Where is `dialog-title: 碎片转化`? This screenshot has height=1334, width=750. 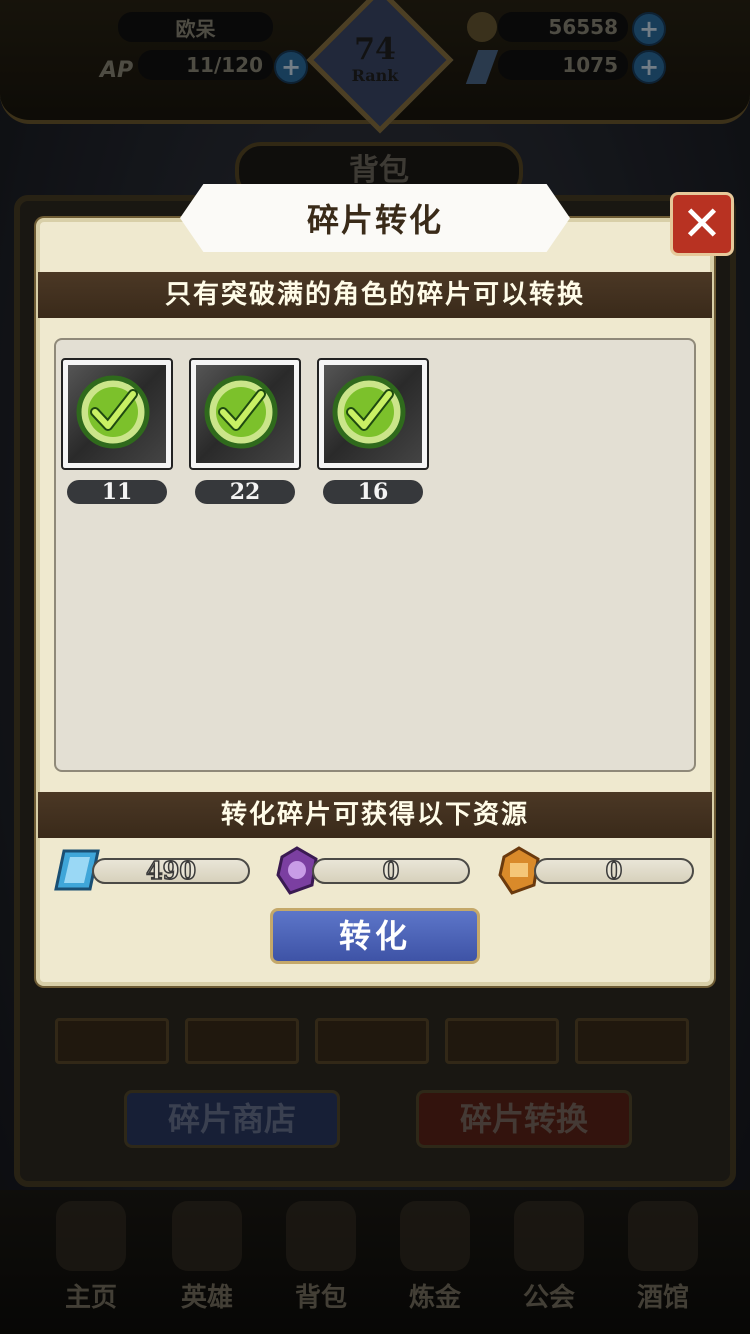 dialog-title: 碎片转化 is located at coordinates (374, 220).